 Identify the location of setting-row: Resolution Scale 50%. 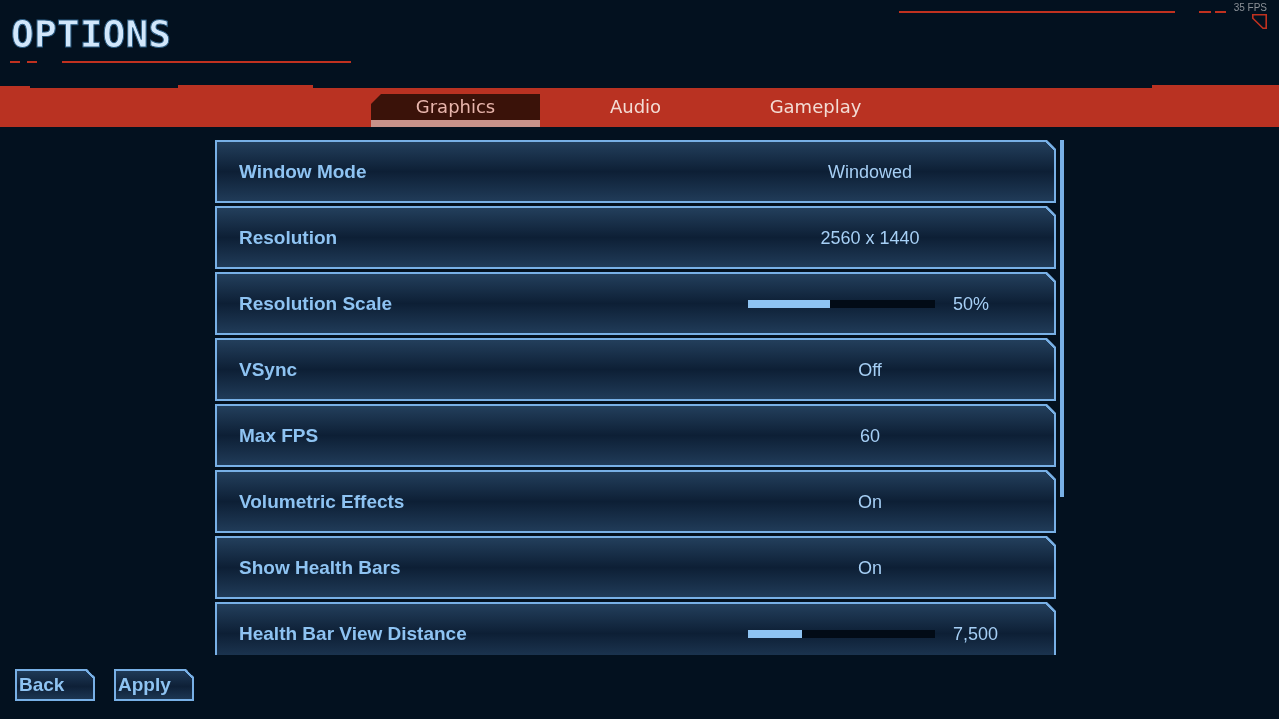
(635, 303).